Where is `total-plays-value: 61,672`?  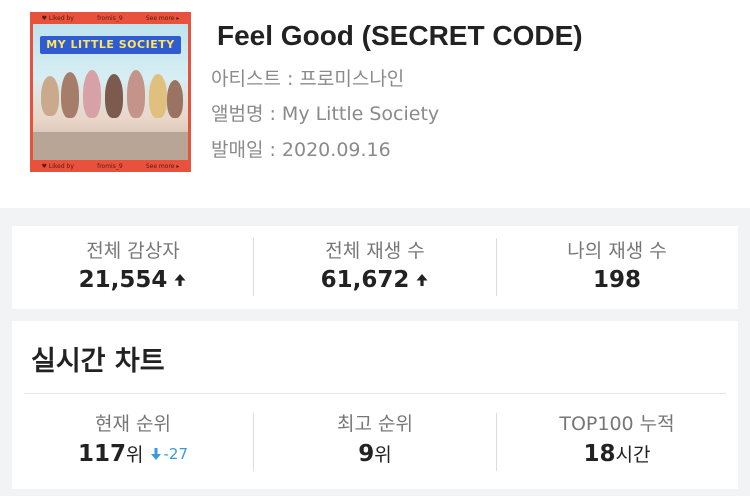 total-plays-value: 61,672 is located at coordinates (365, 280).